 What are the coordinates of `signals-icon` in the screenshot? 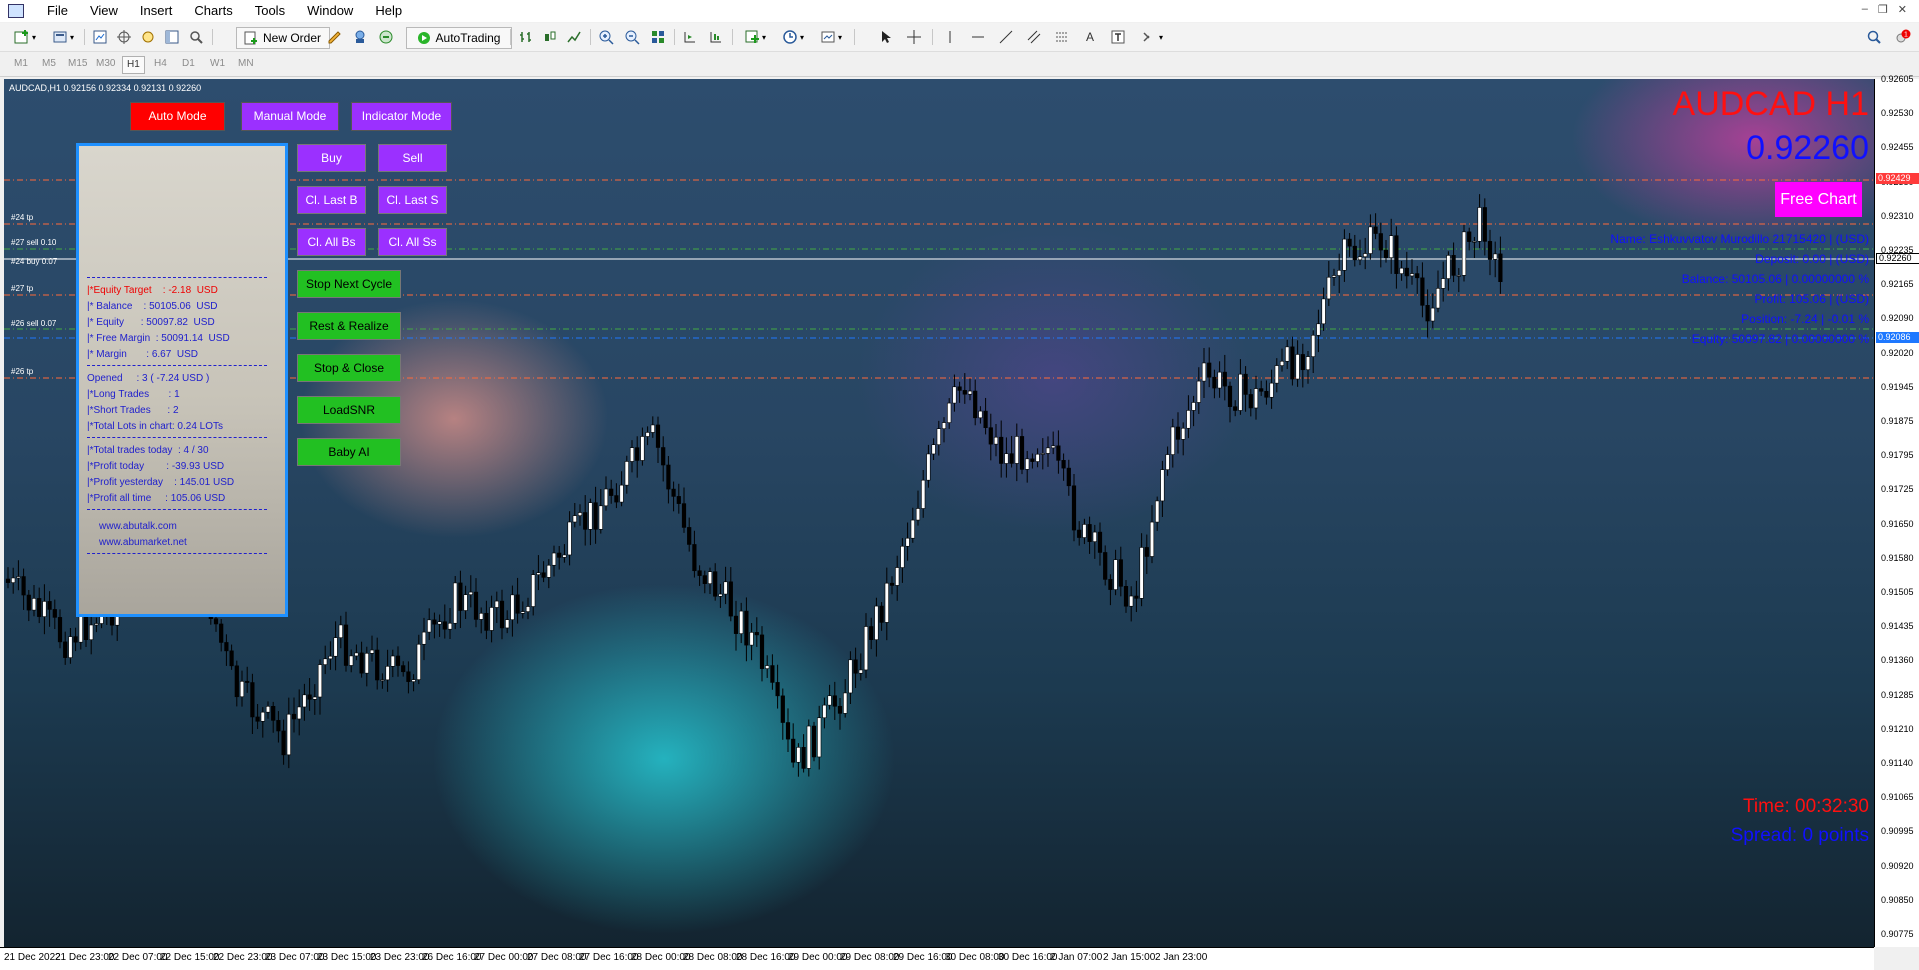 It's located at (360, 37).